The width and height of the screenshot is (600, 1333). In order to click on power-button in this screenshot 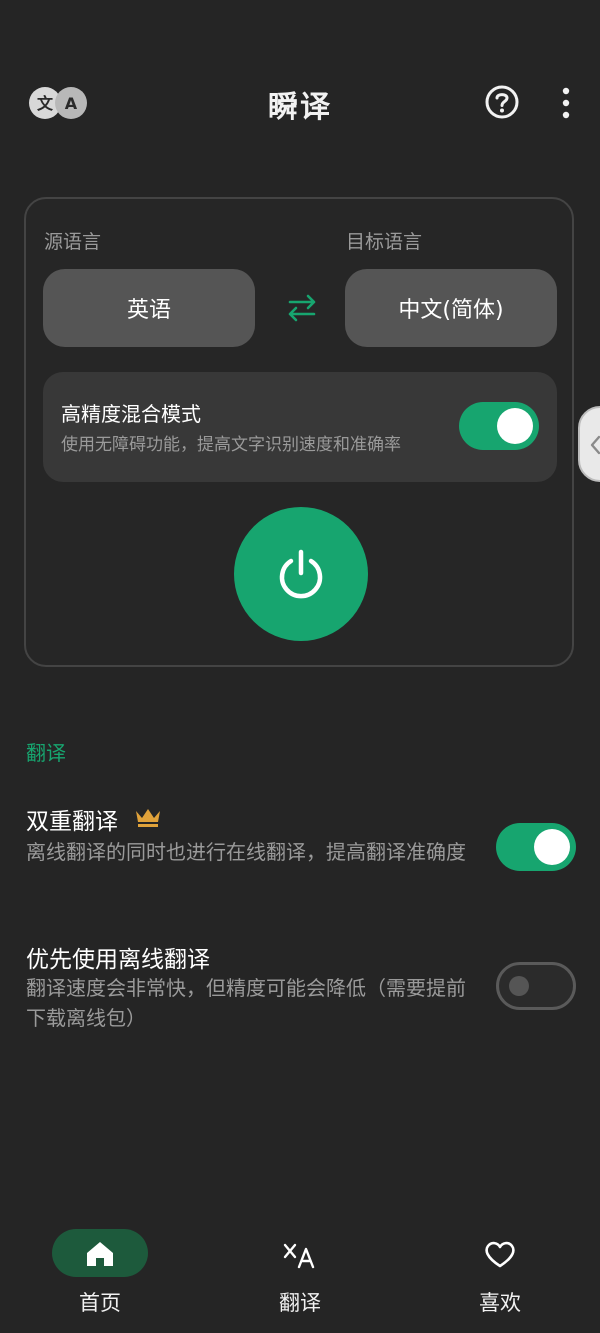, I will do `click(301, 574)`.